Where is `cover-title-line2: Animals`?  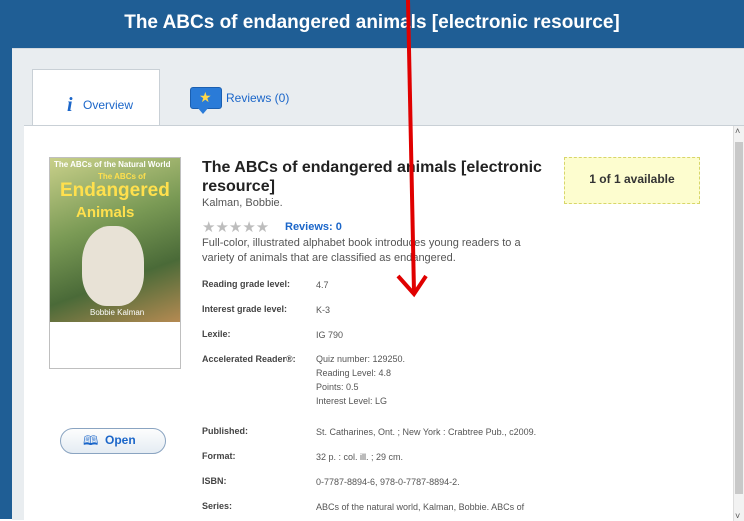
cover-title-line2: Animals is located at coordinates (105, 212).